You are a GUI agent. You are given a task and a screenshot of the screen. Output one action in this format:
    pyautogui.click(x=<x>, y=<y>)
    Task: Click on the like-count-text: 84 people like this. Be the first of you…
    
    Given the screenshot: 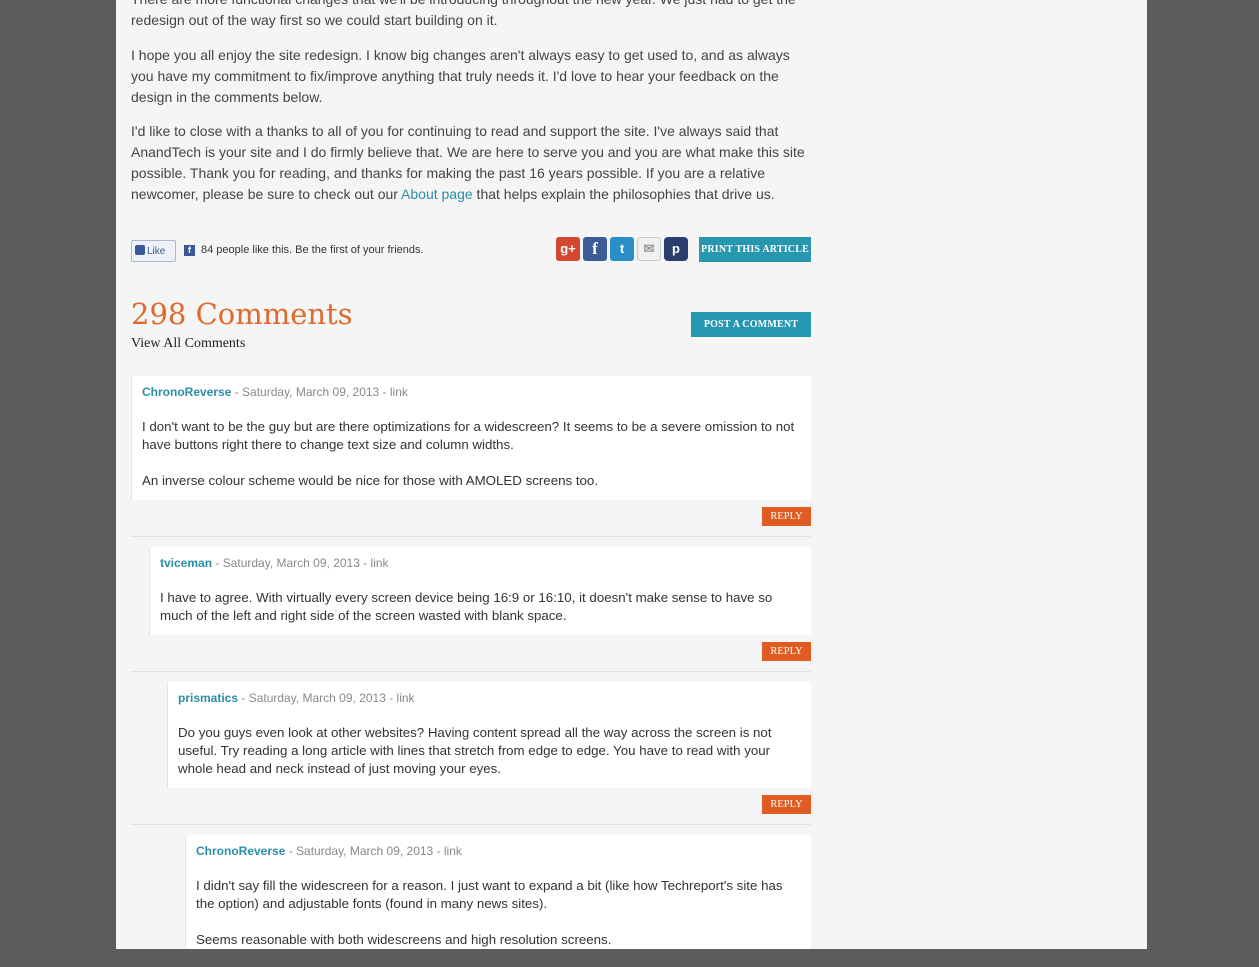 What is the action you would take?
    pyautogui.click(x=312, y=250)
    